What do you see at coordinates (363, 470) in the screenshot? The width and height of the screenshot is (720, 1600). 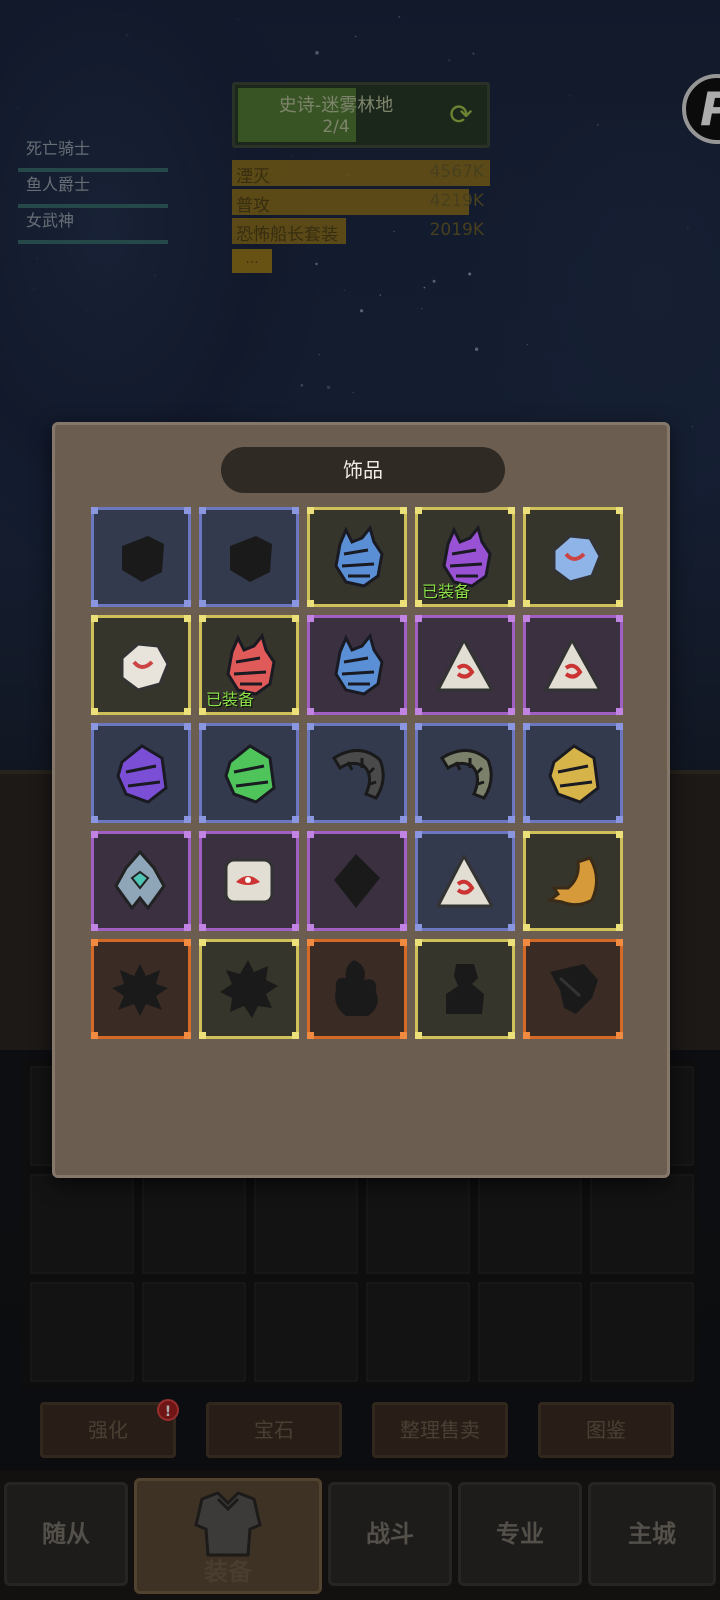 I see `modal-title: 饰品` at bounding box center [363, 470].